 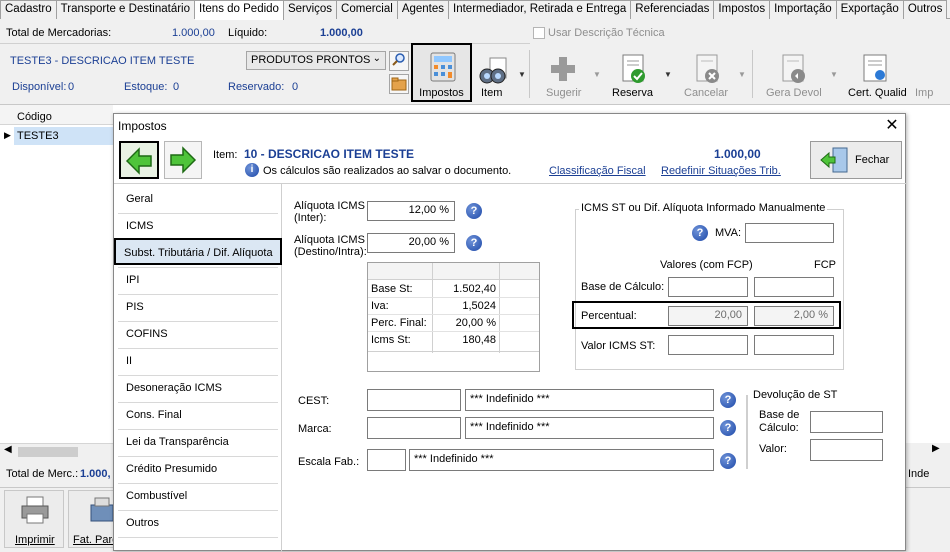 What do you see at coordinates (7, 135) in the screenshot?
I see `row-pointer-icon: ▶` at bounding box center [7, 135].